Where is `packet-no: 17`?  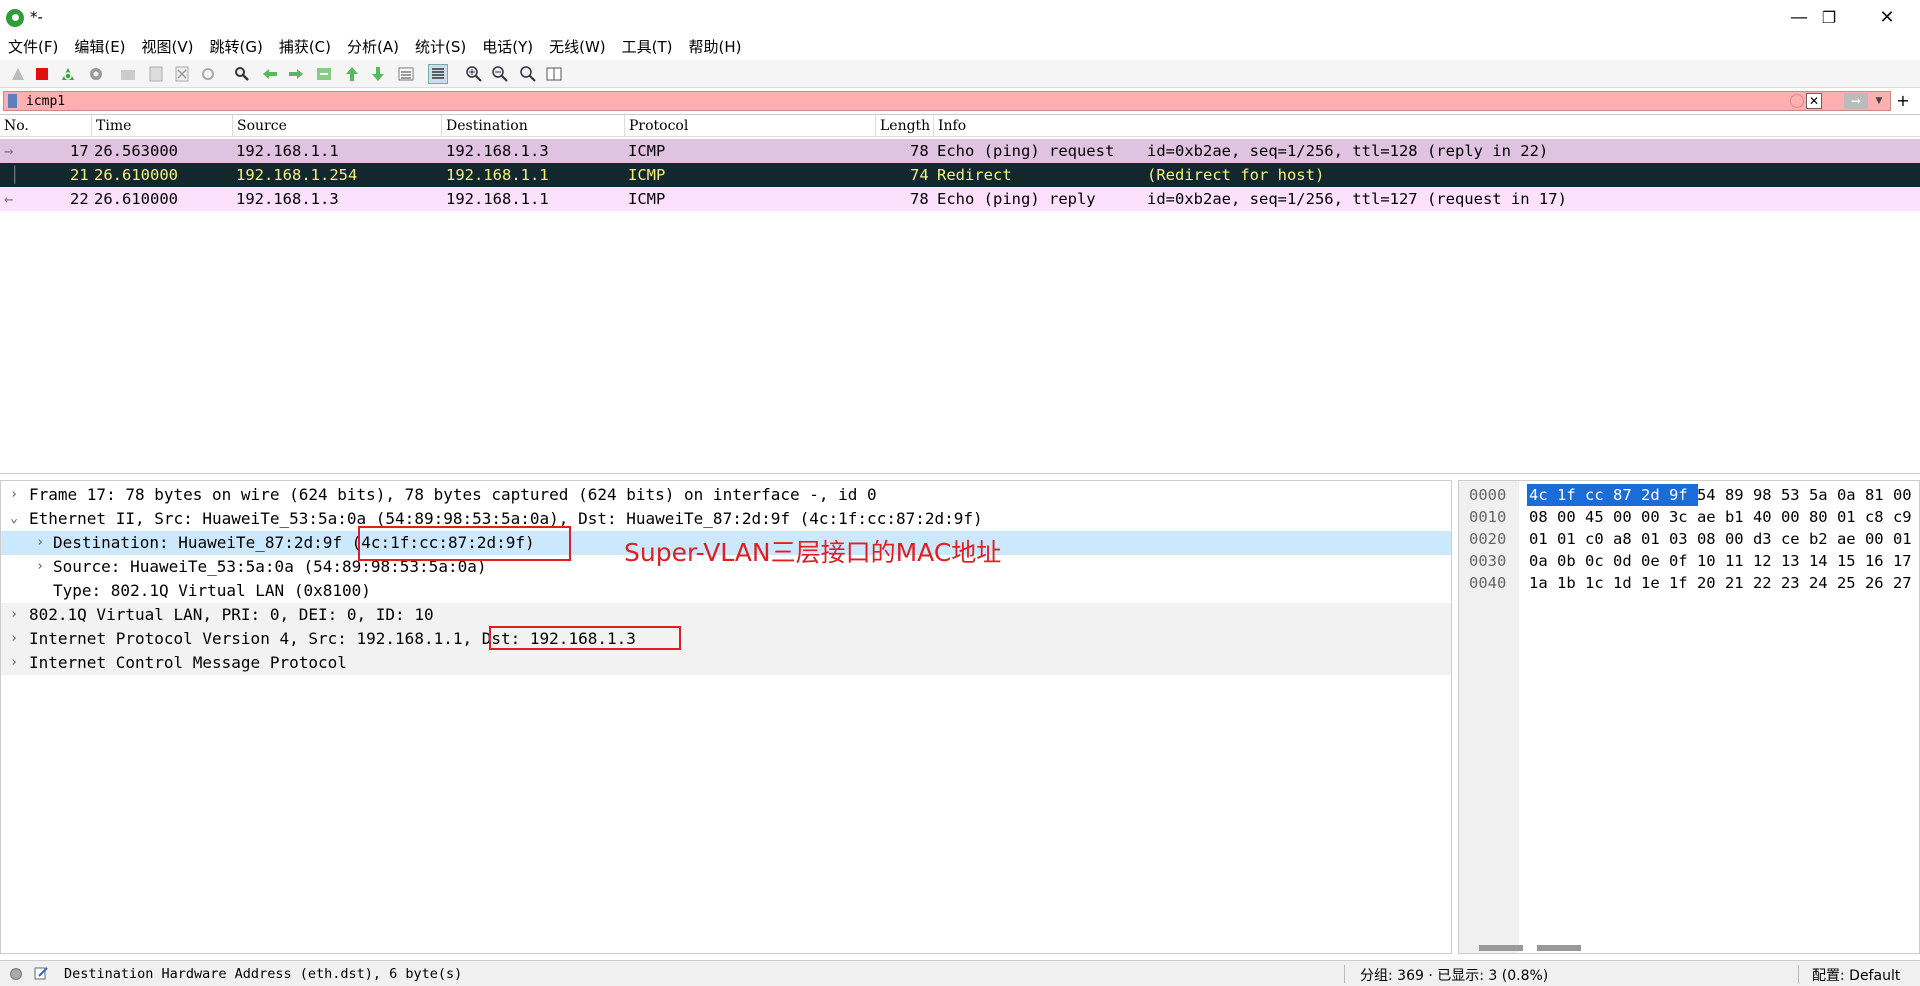 packet-no: 17 is located at coordinates (79, 151).